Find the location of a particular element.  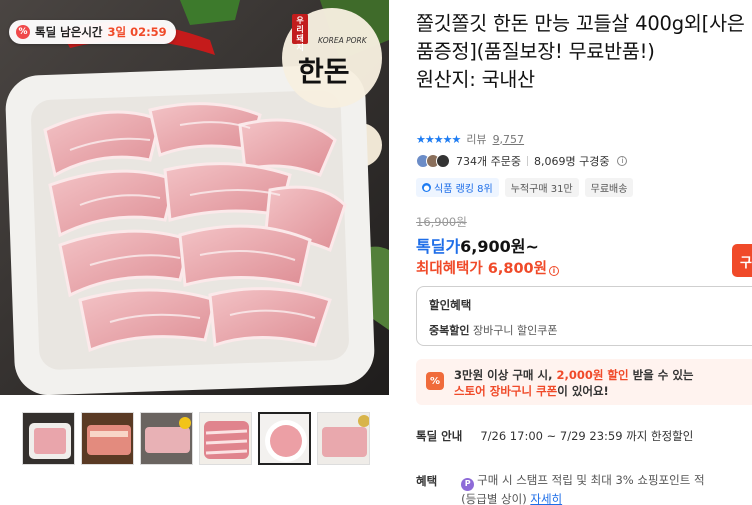

badge-row: ● 식품 랭킹 8위 누적구매 31만 무료배송 is located at coordinates (525, 187).